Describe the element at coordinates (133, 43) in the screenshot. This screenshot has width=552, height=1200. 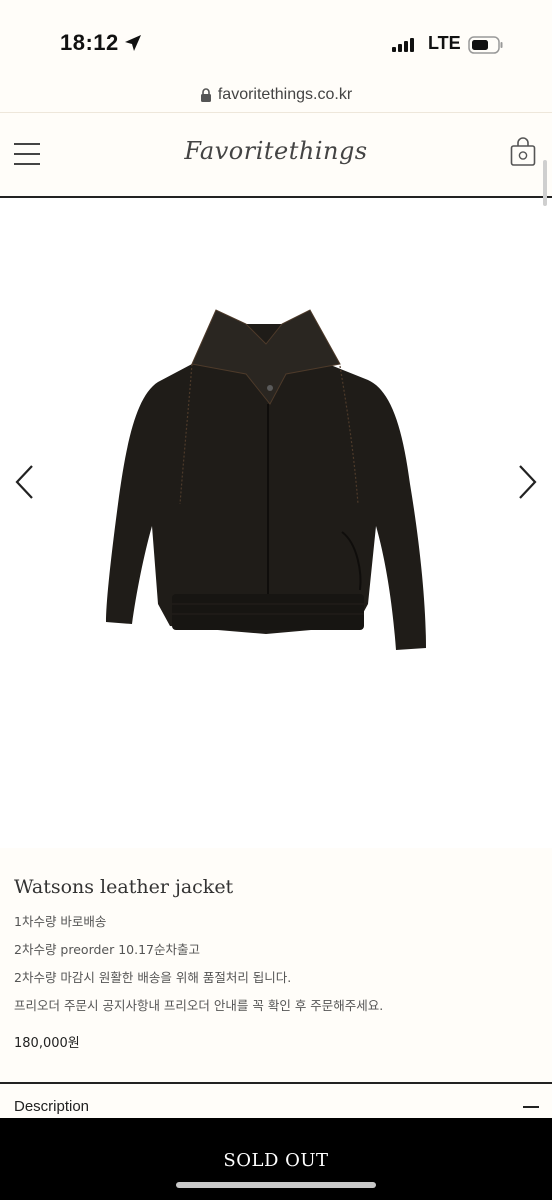
I see `location-arrow-icon` at that location.